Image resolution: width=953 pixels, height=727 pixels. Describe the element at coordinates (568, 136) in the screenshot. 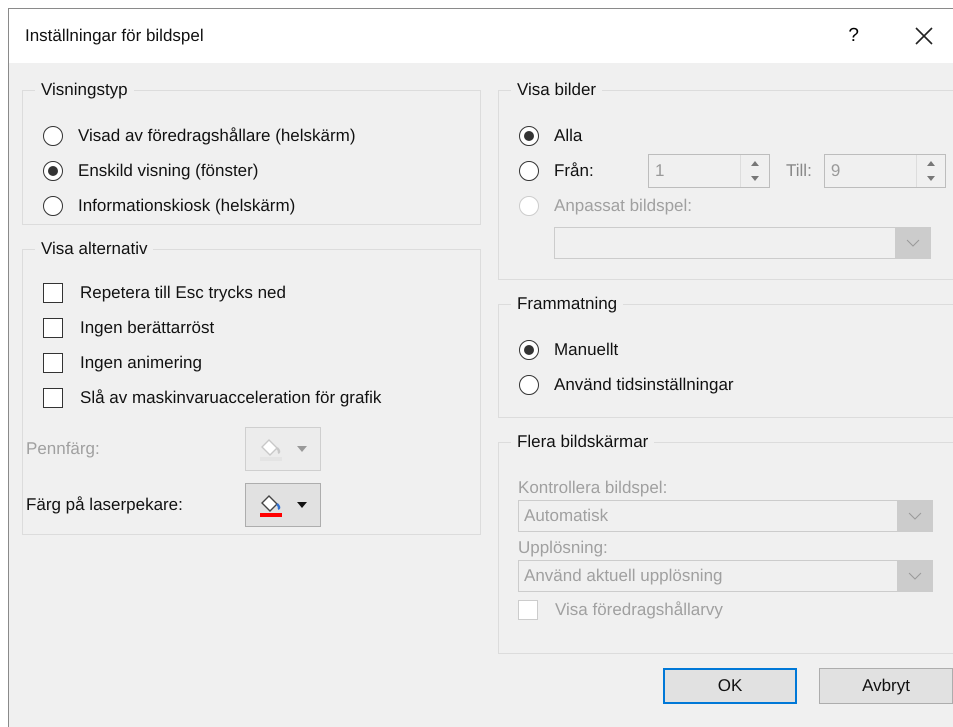

I see `radio-label: Alla` at that location.